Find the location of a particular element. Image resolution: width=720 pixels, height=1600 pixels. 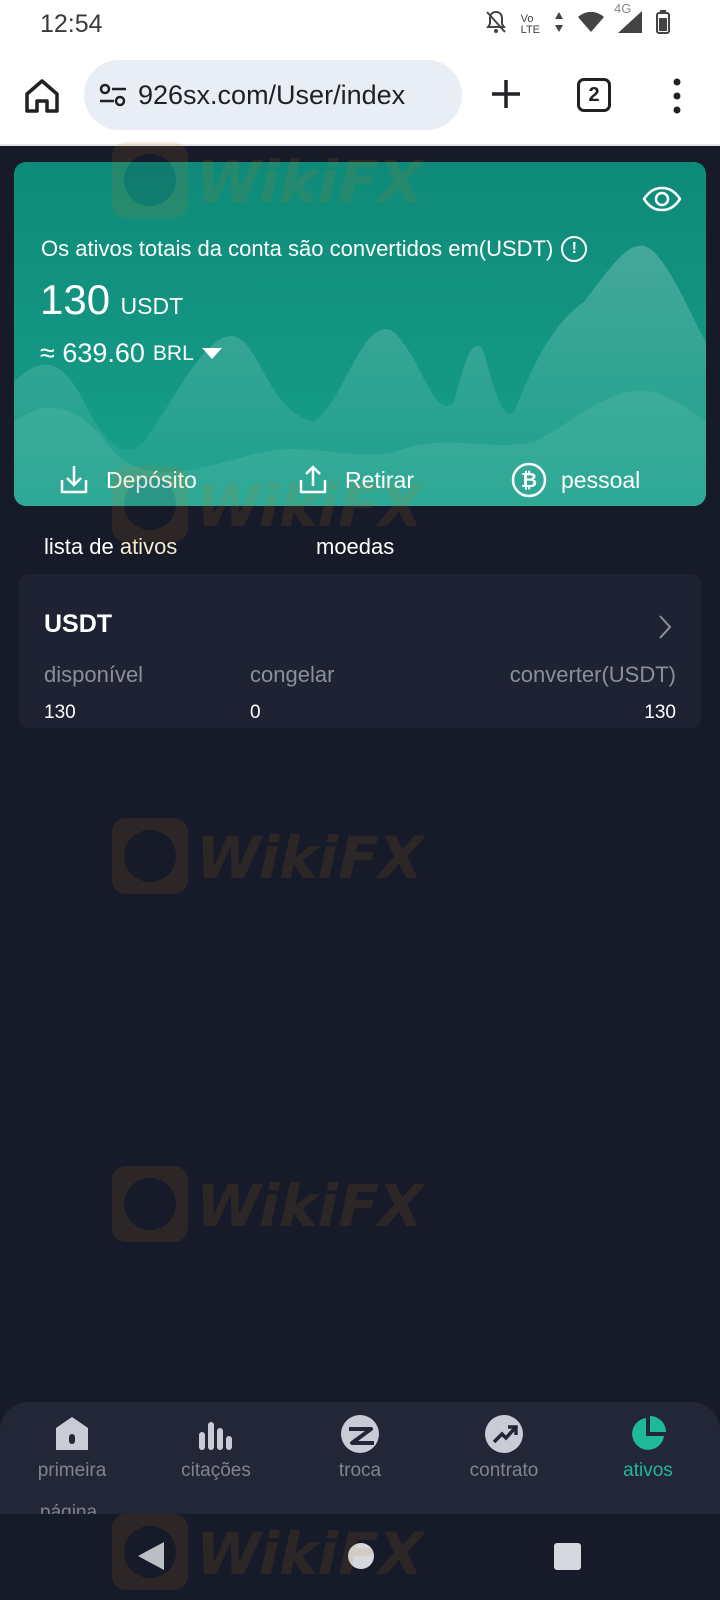

card-actions: Depósito Retirar ₿ pessoal is located at coordinates (360, 484).